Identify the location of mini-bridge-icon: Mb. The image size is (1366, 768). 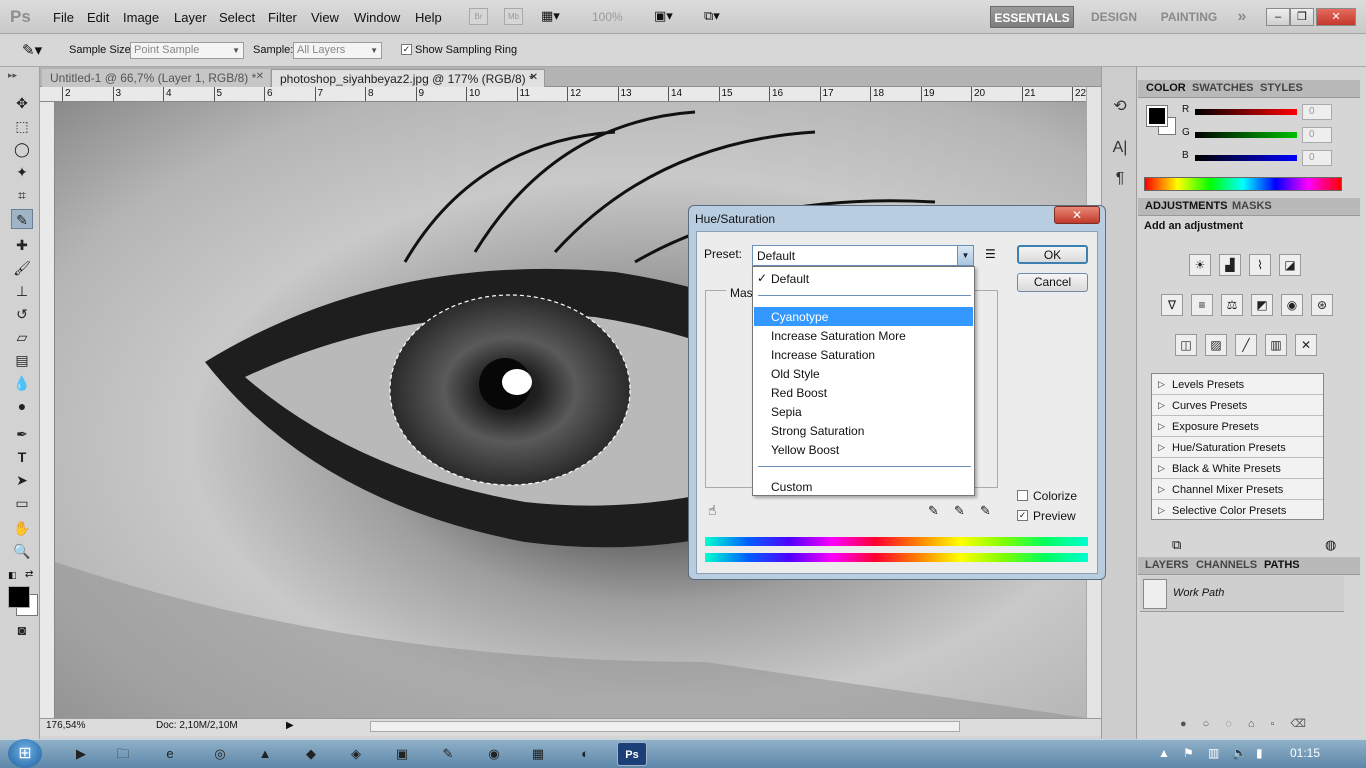
(513, 16).